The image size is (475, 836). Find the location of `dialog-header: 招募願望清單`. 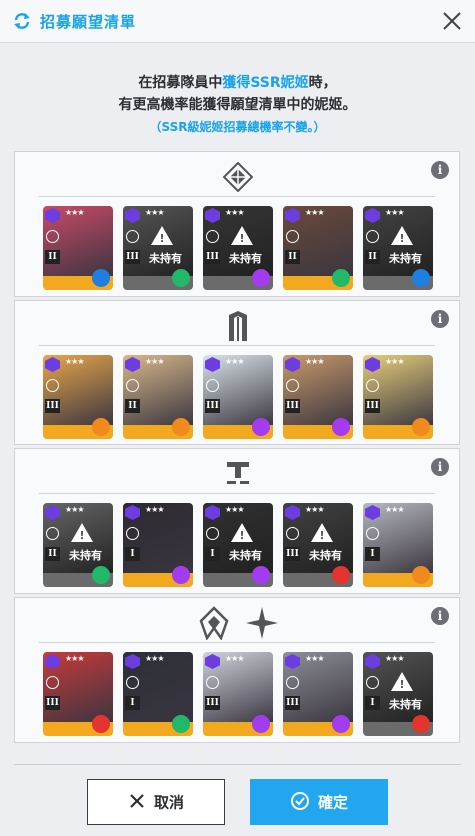

dialog-header: 招募願望清單 is located at coordinates (237, 21).